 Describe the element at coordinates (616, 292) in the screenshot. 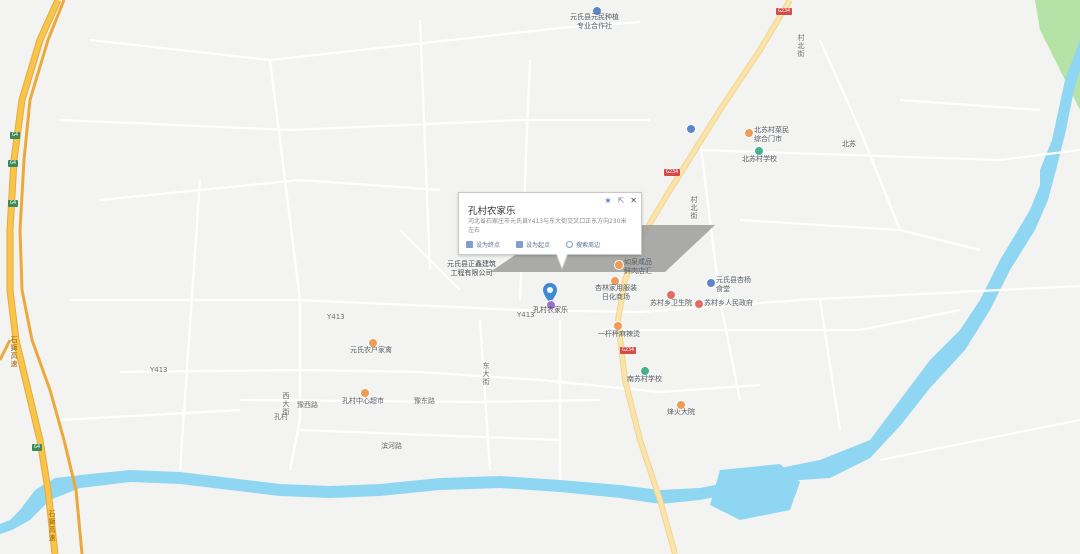

I see `poi-label: 杏林家用服装 日化商场` at that location.